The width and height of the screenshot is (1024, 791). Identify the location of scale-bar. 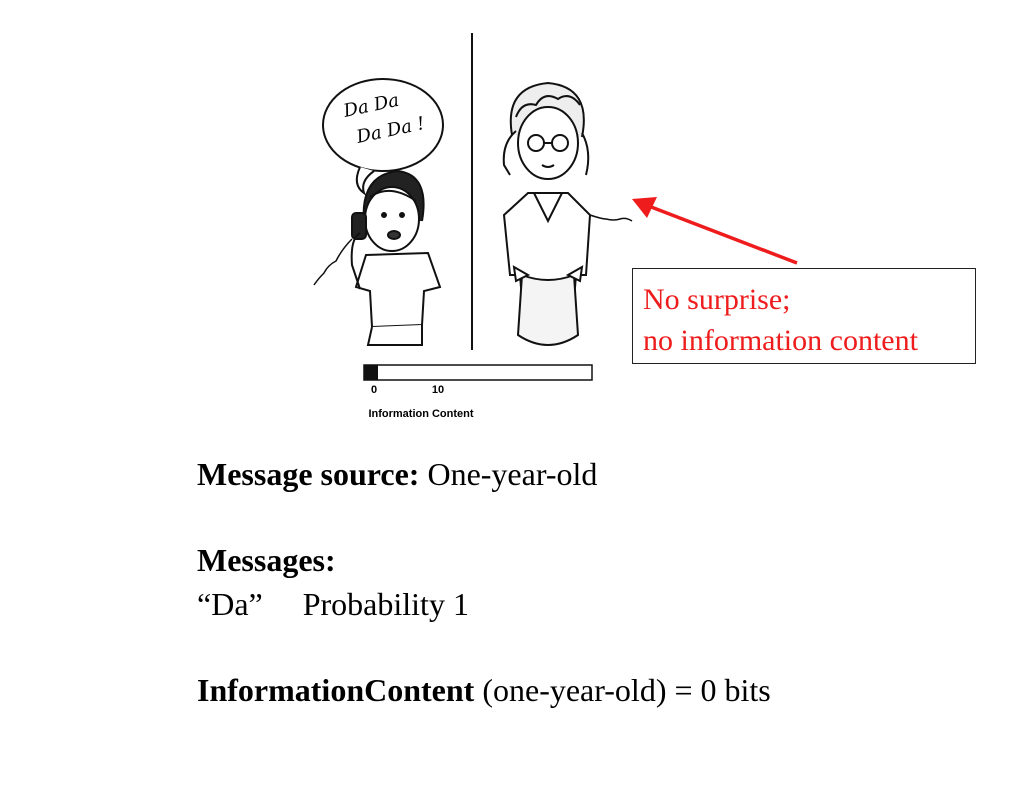
(478, 372).